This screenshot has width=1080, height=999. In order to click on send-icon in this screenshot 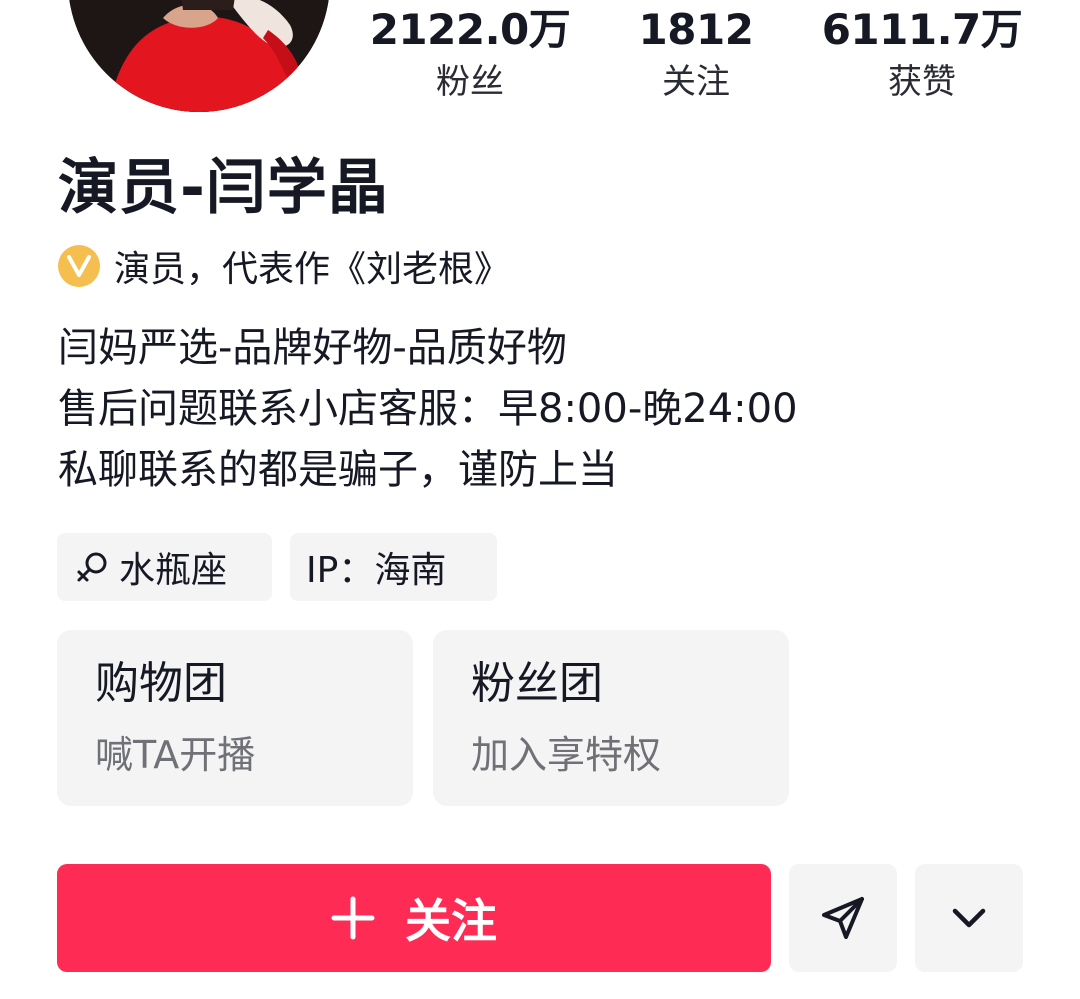, I will do `click(843, 918)`.